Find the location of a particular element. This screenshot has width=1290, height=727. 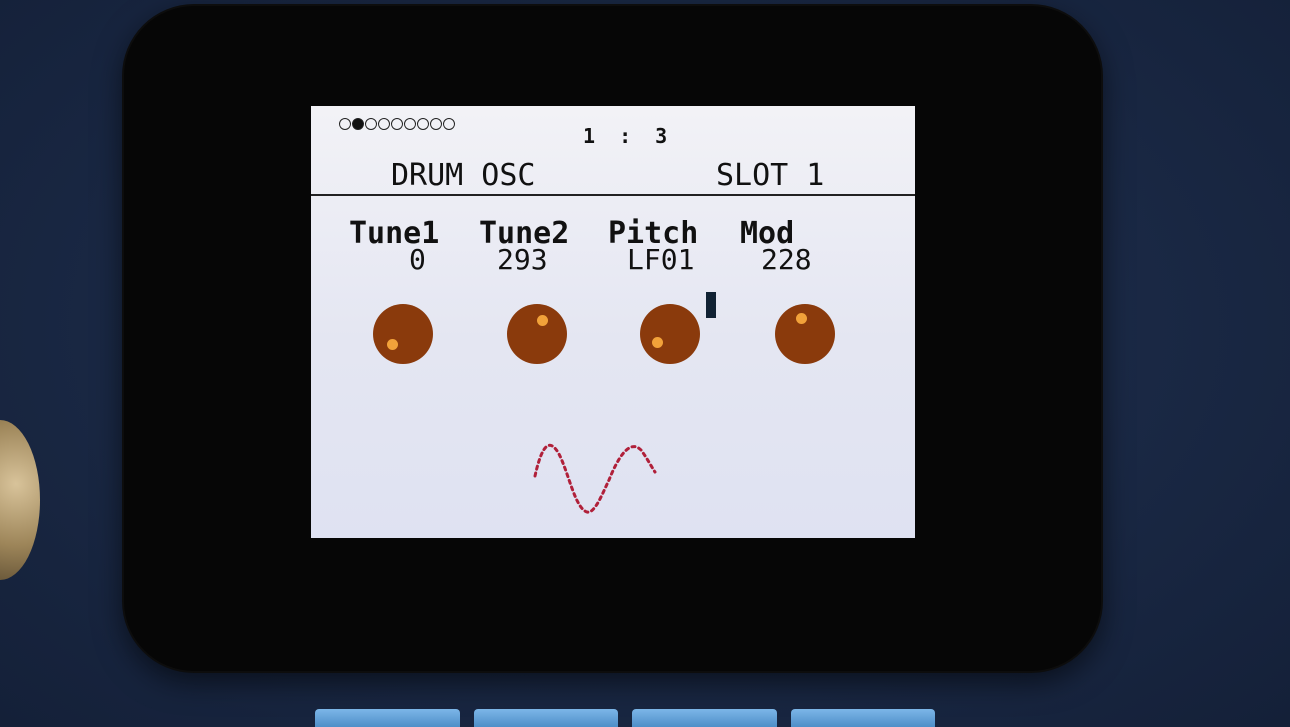

param-value-mod: 228 is located at coordinates (786, 259).